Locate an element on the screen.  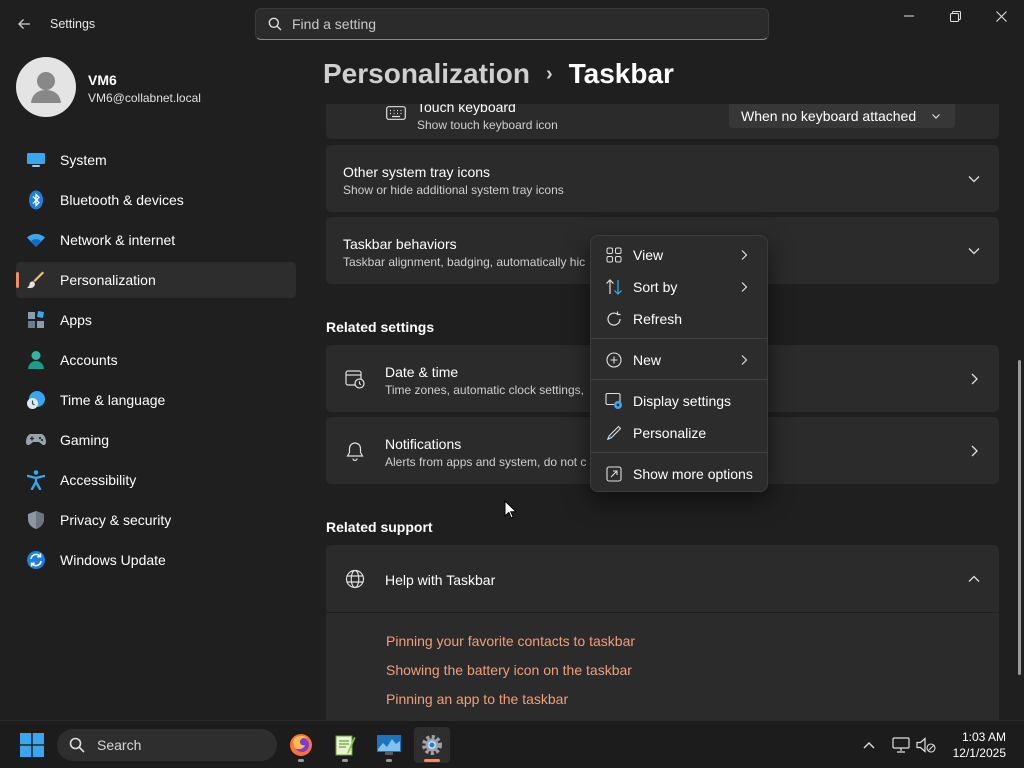
show-hidden-icons-button is located at coordinates (869, 745).